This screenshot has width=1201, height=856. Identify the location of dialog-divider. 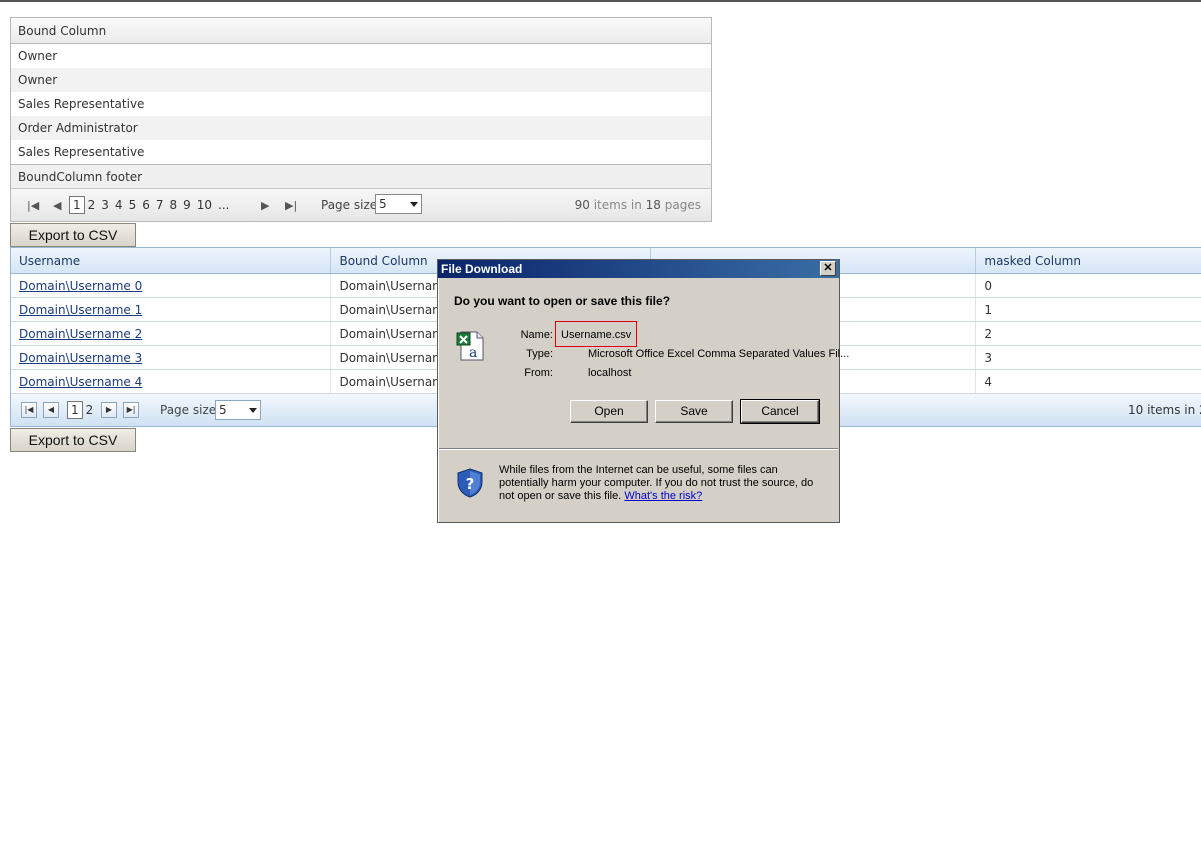
(638, 449).